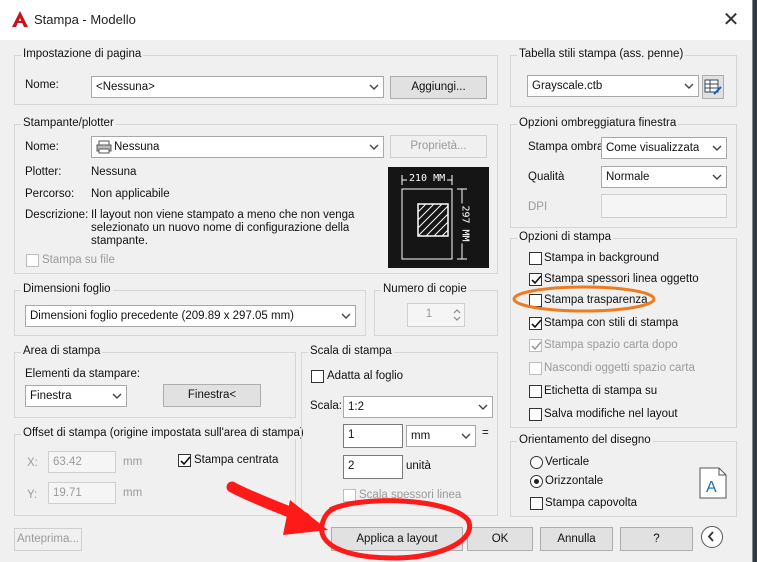 The image size is (757, 562). What do you see at coordinates (104, 147) in the screenshot?
I see `printer-icon` at bounding box center [104, 147].